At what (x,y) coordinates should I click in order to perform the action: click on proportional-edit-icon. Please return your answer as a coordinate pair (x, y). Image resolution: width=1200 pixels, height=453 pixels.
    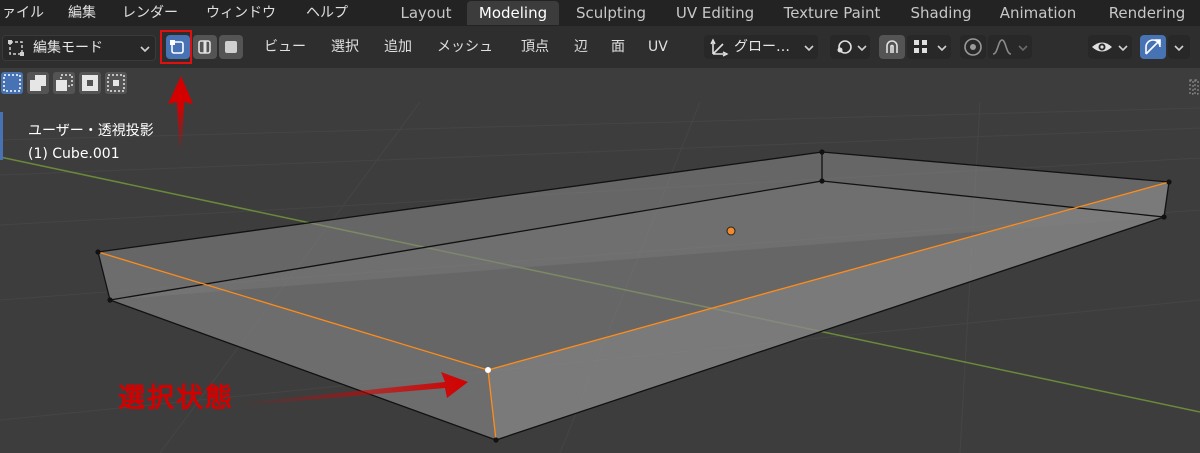
    Looking at the image, I should click on (973, 47).